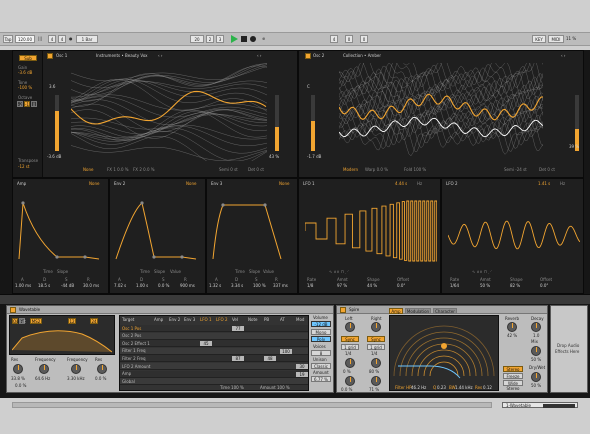 The image size is (590, 434). Describe the element at coordinates (302, 366) in the screenshot. I see `matrix-cell: 30` at that location.